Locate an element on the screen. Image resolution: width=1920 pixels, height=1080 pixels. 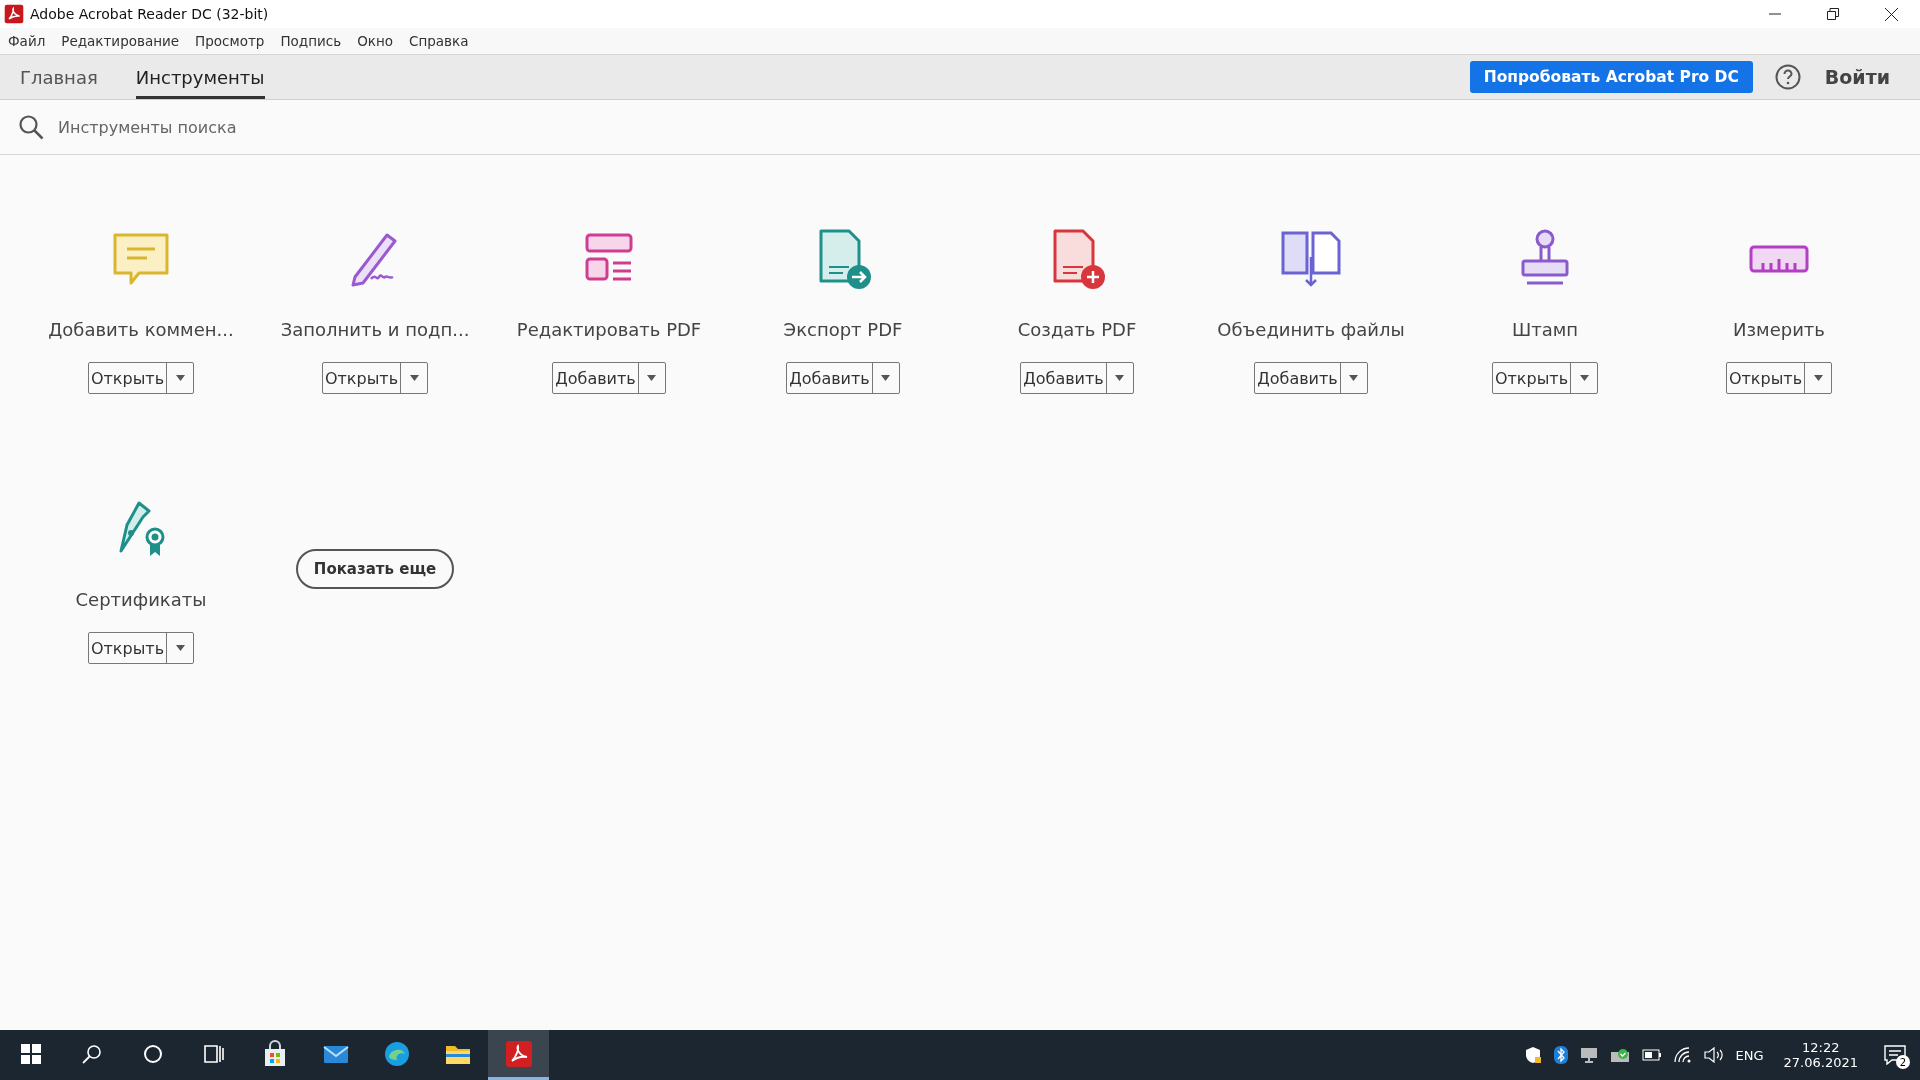
tool-name: Сертификаты is located at coordinates (141, 599).